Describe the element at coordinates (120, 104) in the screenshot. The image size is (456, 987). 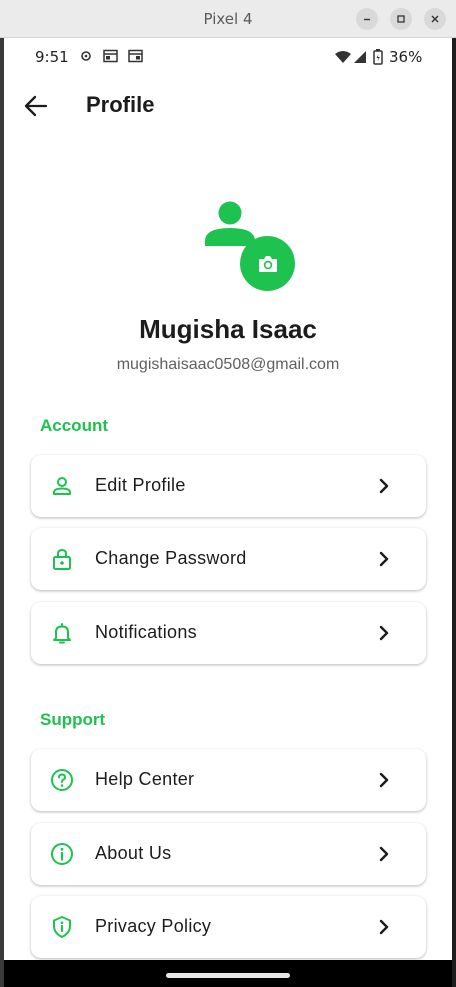
I see `page-title: Profile` at that location.